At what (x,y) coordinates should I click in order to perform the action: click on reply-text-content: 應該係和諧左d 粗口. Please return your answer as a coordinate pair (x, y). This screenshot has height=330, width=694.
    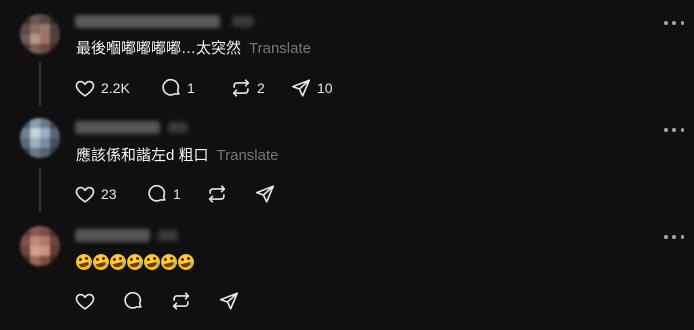
    Looking at the image, I should click on (142, 155).